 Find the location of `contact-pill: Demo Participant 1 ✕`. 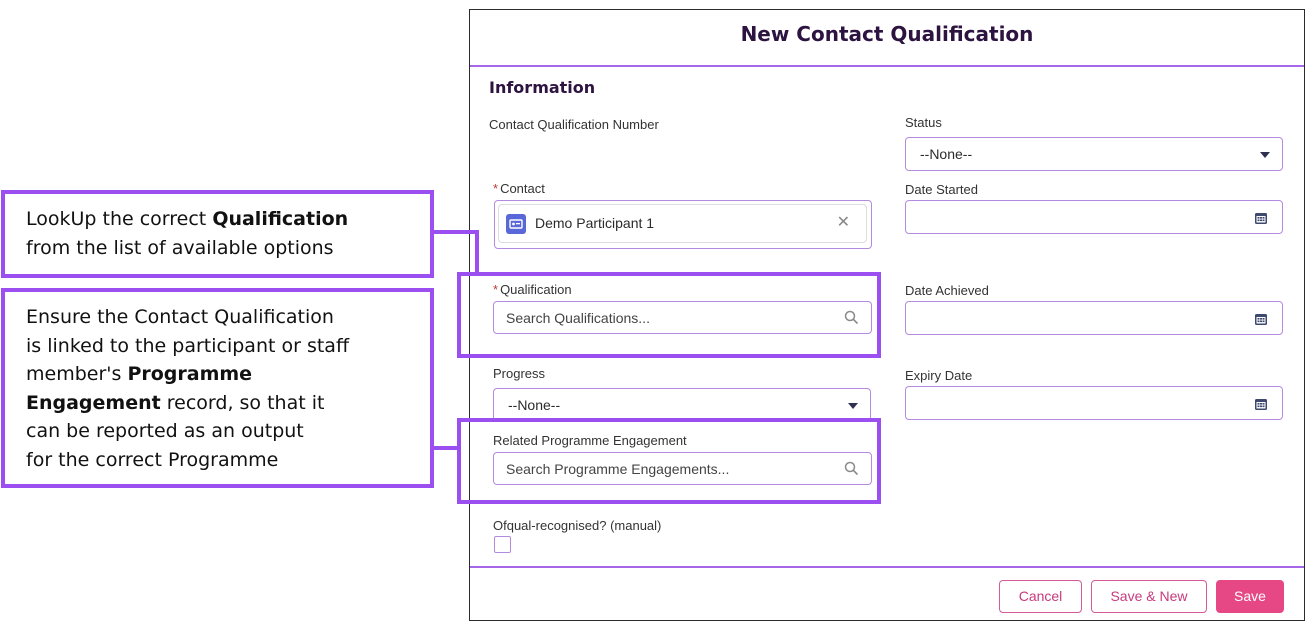

contact-pill: Demo Participant 1 ✕ is located at coordinates (682, 223).